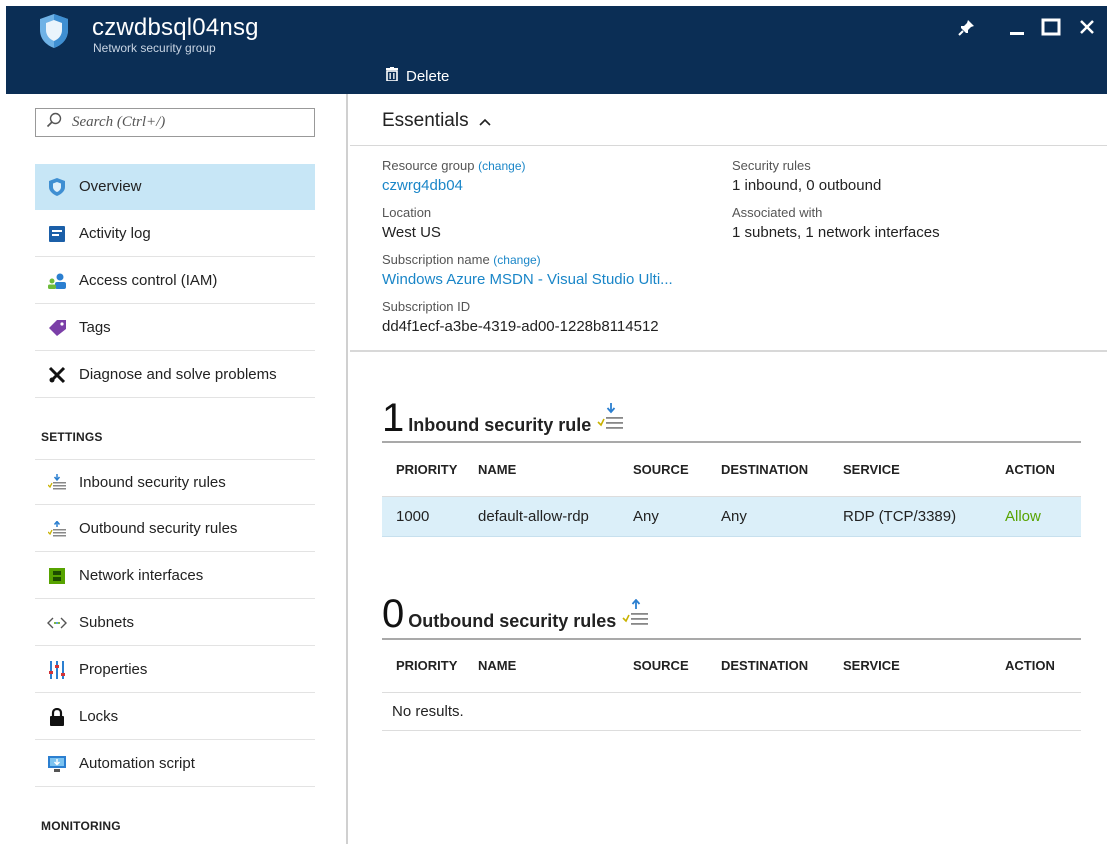  What do you see at coordinates (72, 437) in the screenshot?
I see `settings-section-header: SETTINGS` at bounding box center [72, 437].